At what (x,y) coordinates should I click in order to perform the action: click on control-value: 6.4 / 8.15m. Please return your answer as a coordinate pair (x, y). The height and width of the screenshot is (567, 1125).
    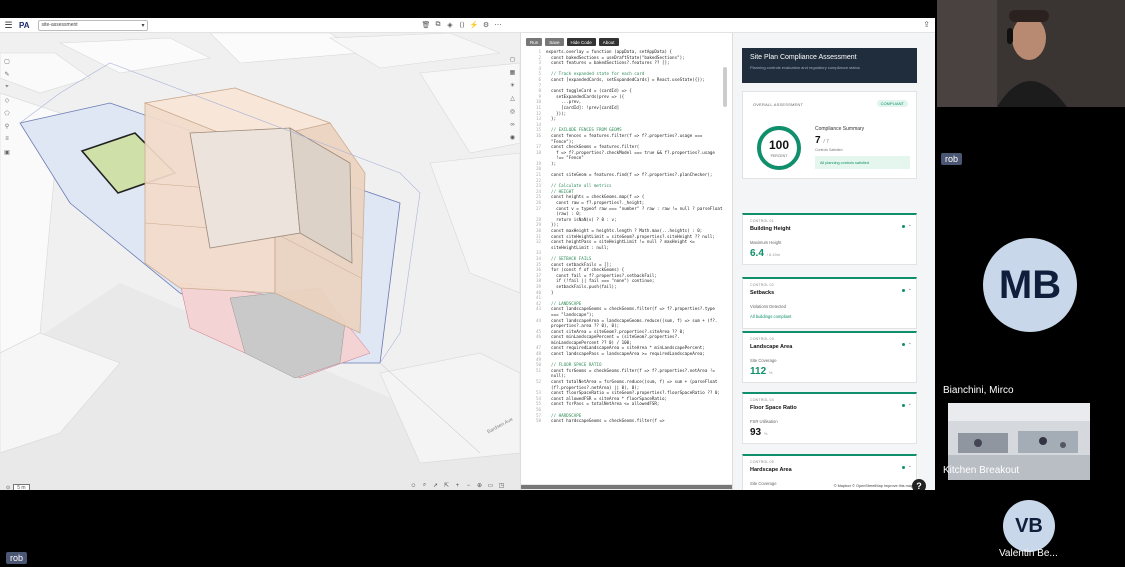
    Looking at the image, I should click on (765, 253).